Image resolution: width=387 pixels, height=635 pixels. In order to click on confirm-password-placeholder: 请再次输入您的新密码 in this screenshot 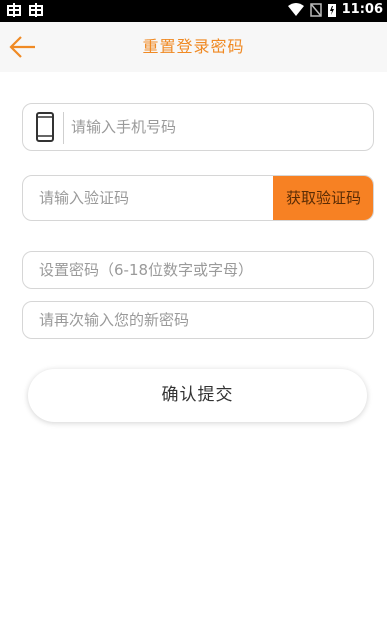, I will do `click(114, 320)`.